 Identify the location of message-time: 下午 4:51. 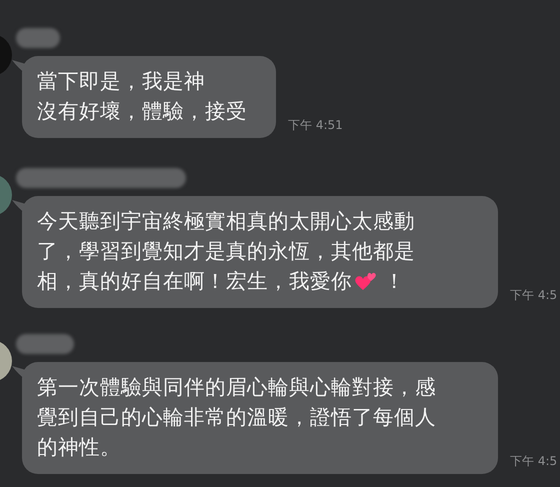
(315, 125).